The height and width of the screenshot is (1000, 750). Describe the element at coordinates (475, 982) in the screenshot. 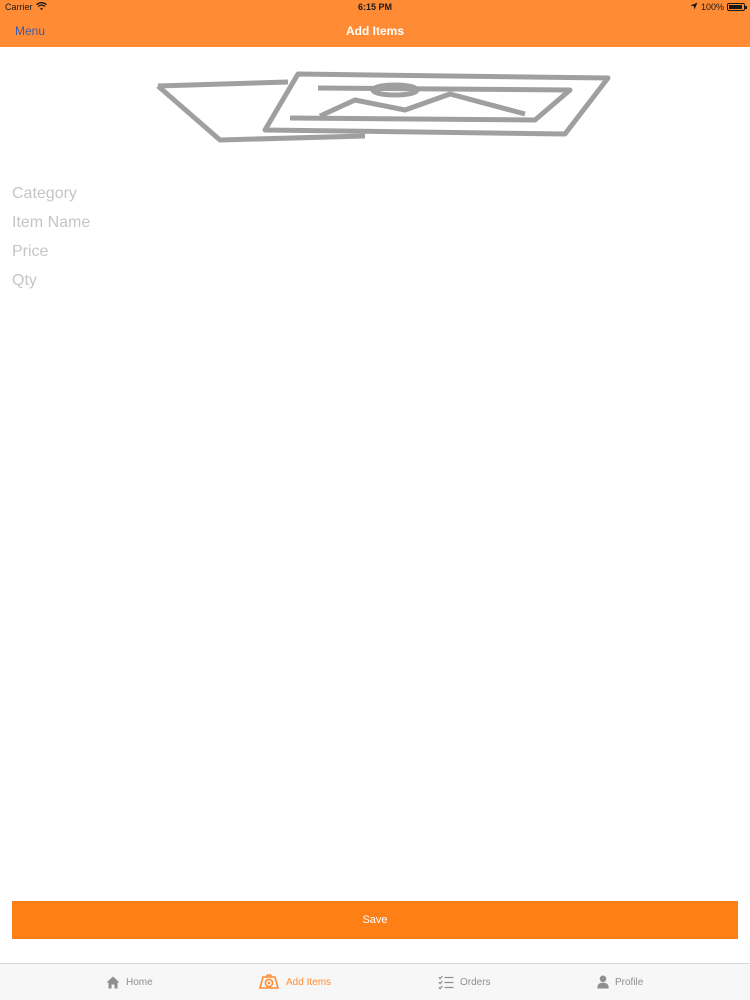

I see `tab-orders-label: Orders` at that location.